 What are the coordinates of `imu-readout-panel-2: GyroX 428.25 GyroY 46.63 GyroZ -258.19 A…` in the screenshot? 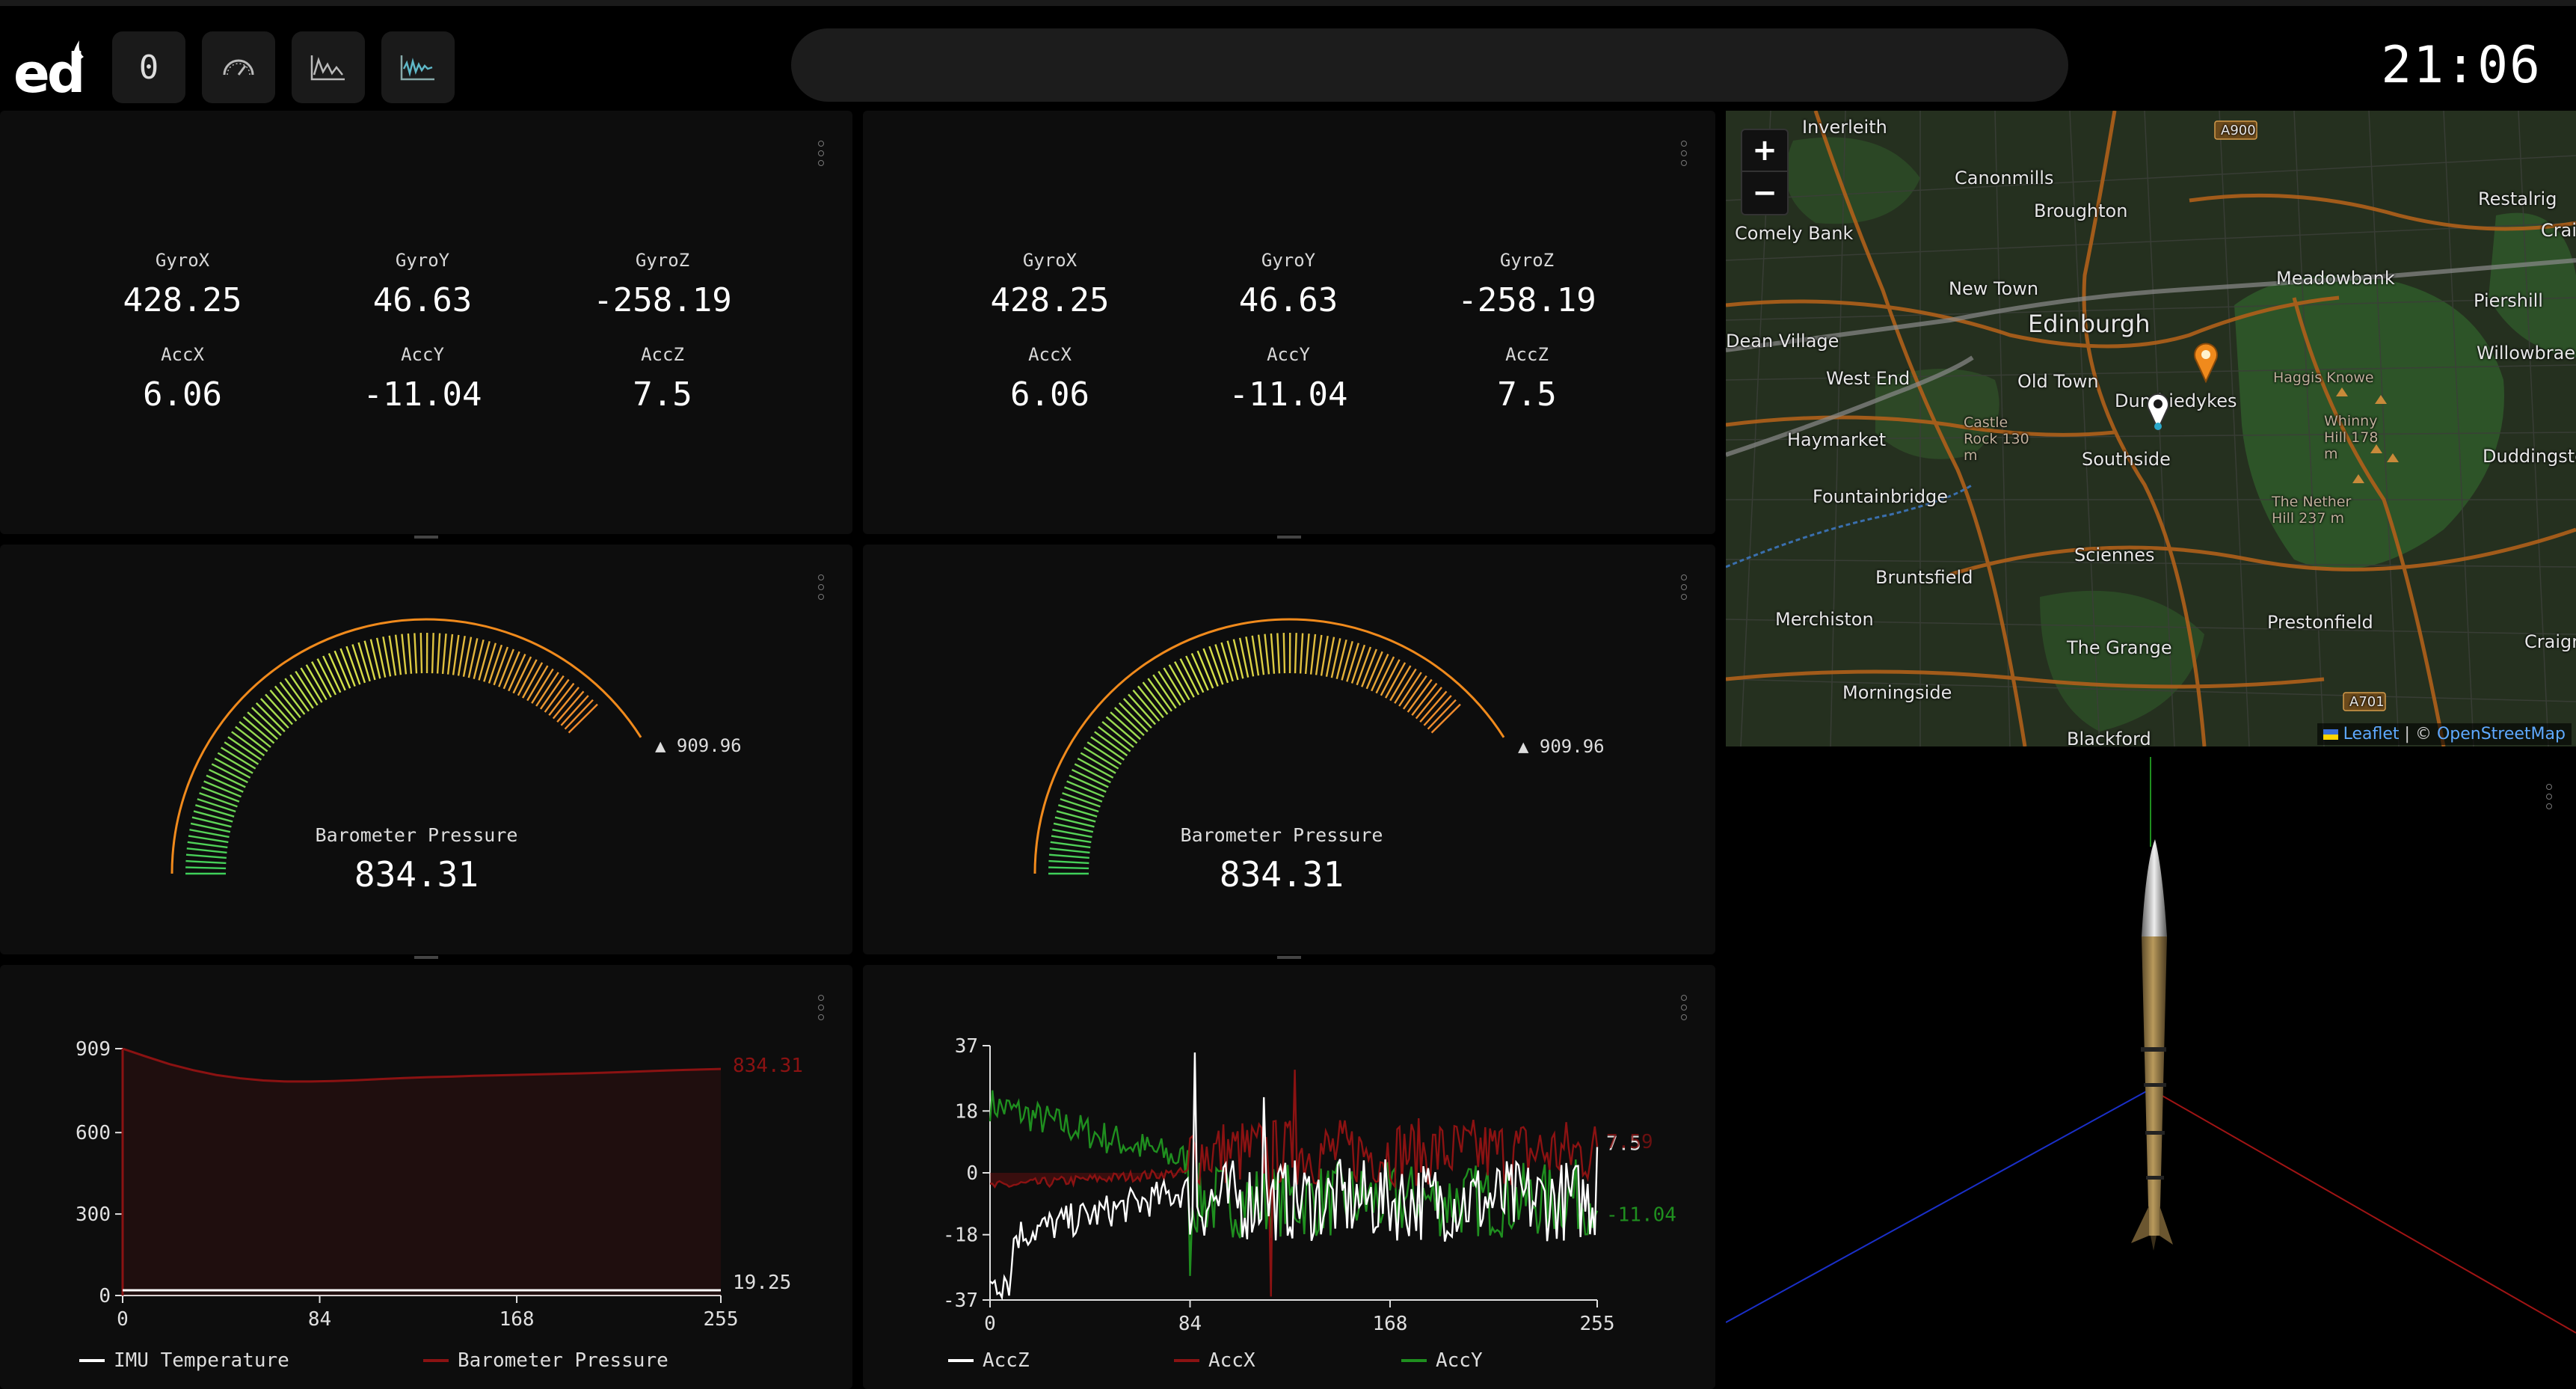 It's located at (1289, 325).